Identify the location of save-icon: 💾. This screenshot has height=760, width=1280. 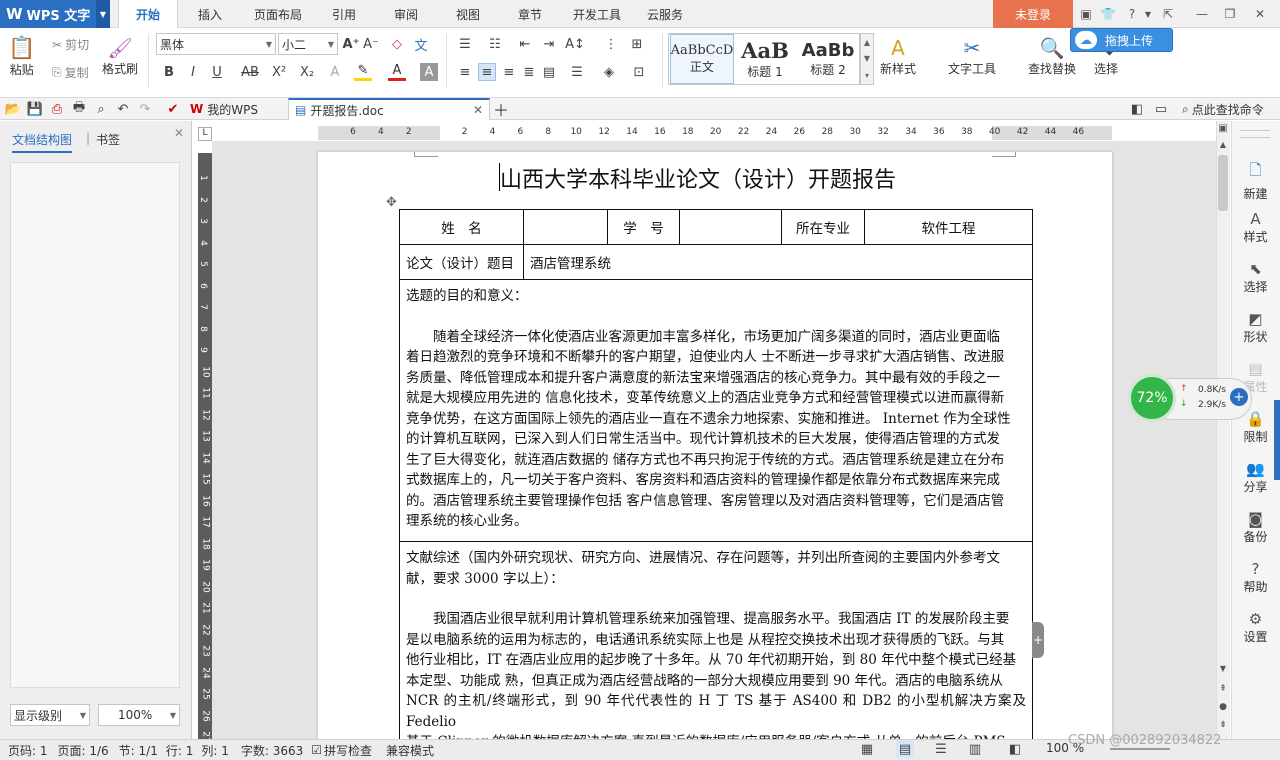
(35, 109).